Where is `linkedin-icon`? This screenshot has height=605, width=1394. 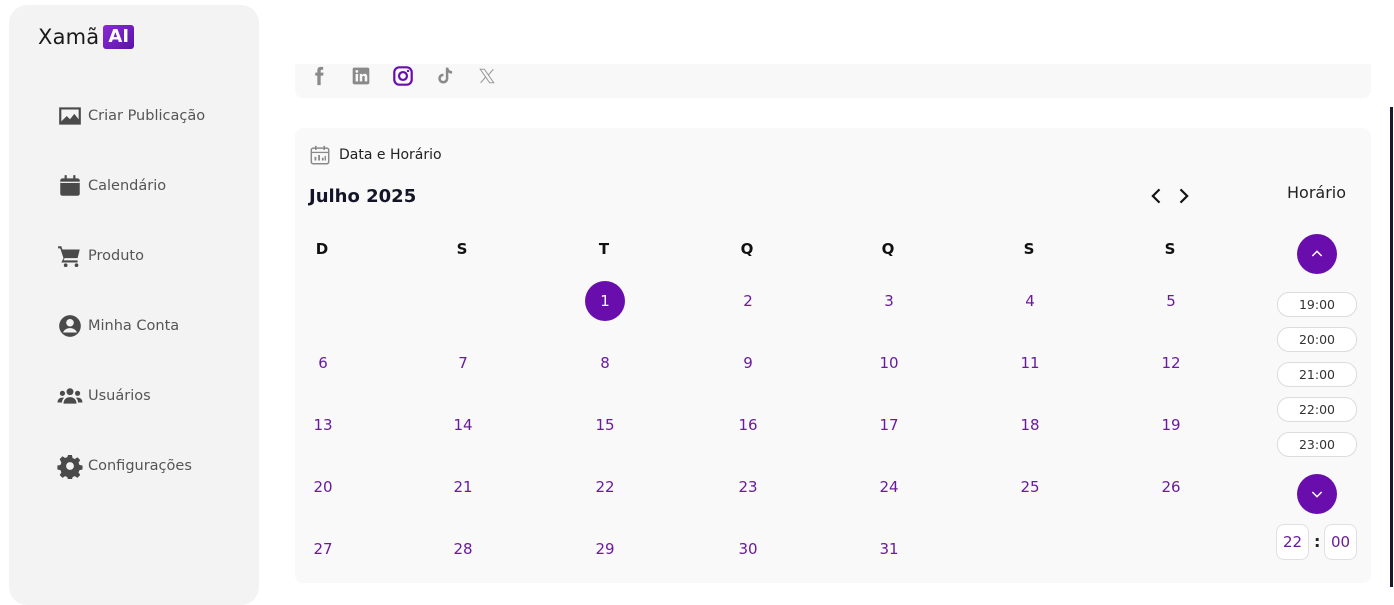 linkedin-icon is located at coordinates (361, 76).